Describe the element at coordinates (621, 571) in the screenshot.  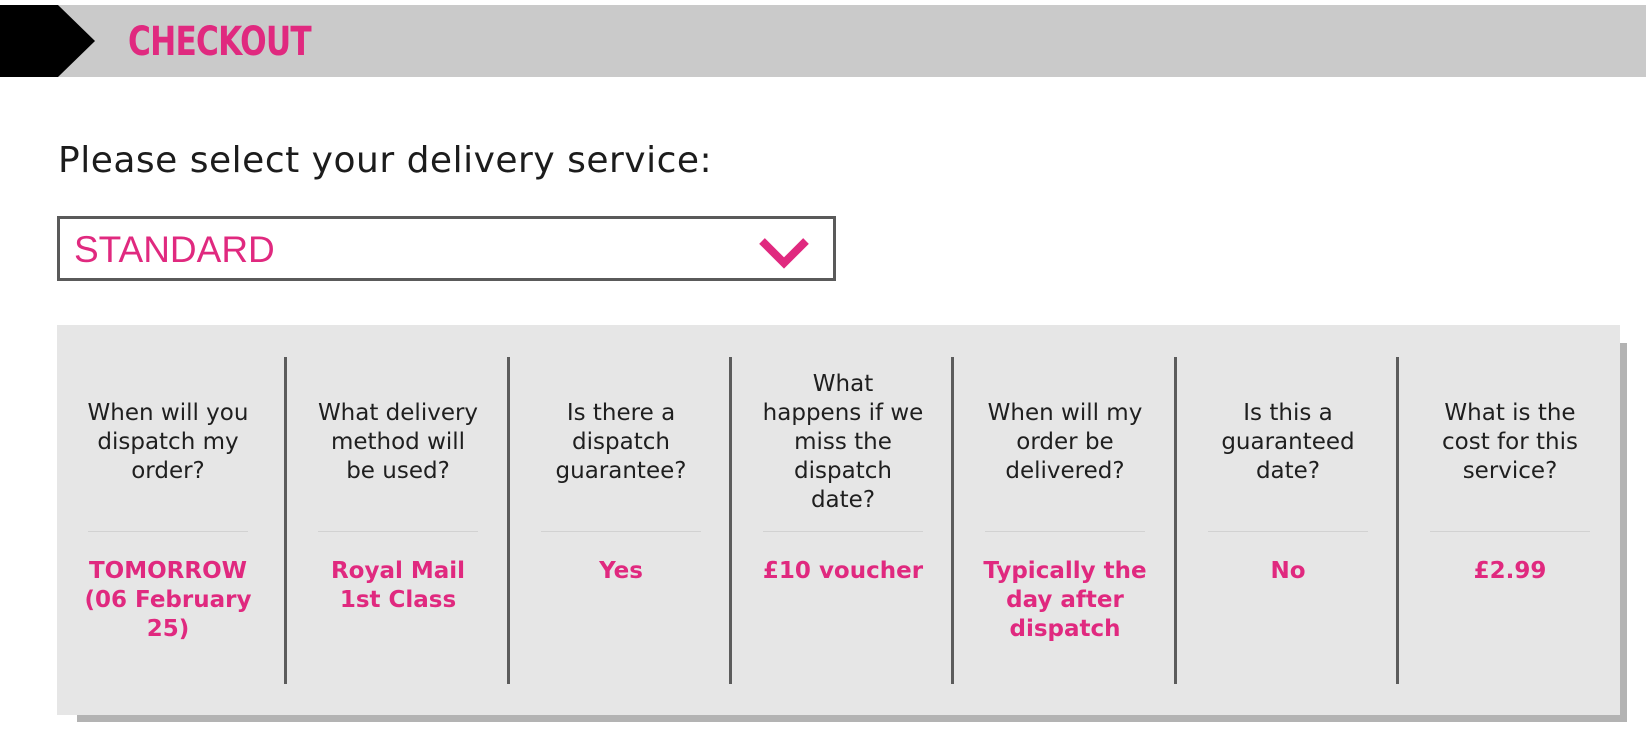
I see `info-answer: Yes` at that location.